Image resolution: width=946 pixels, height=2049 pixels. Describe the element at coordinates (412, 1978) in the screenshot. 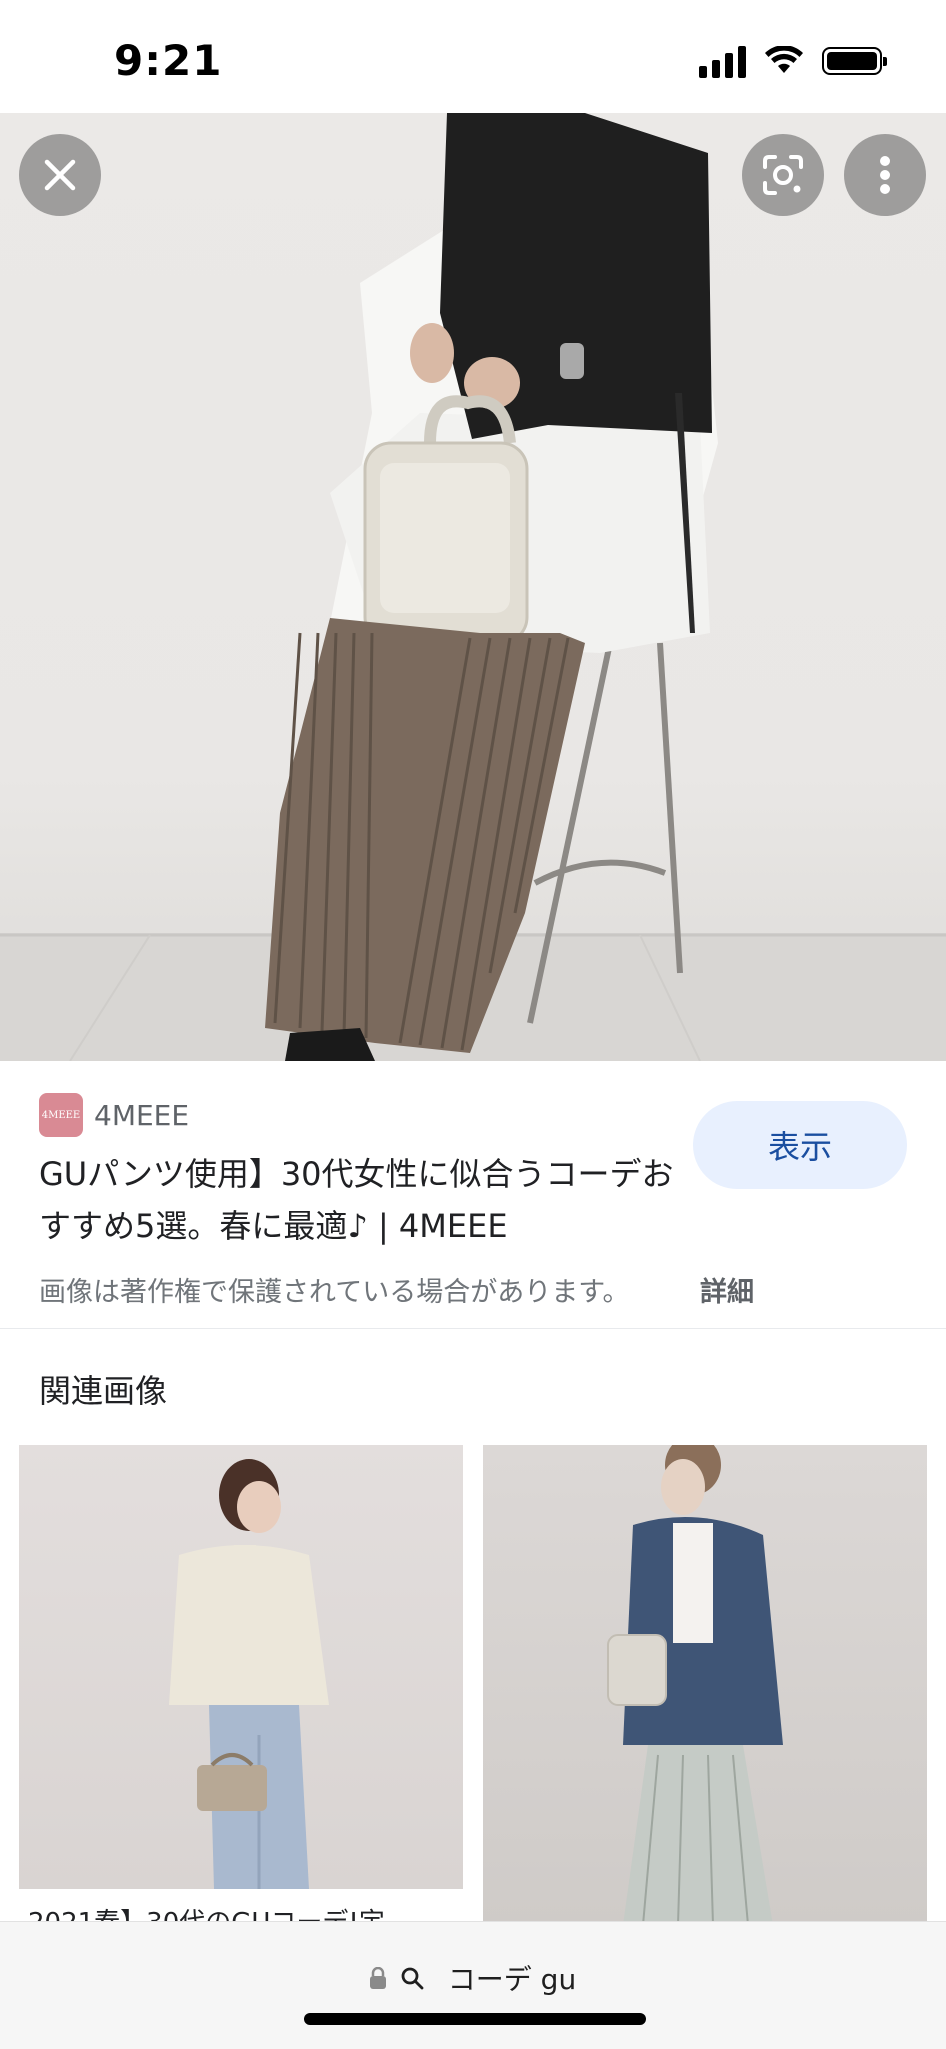

I see `search-icon` at that location.